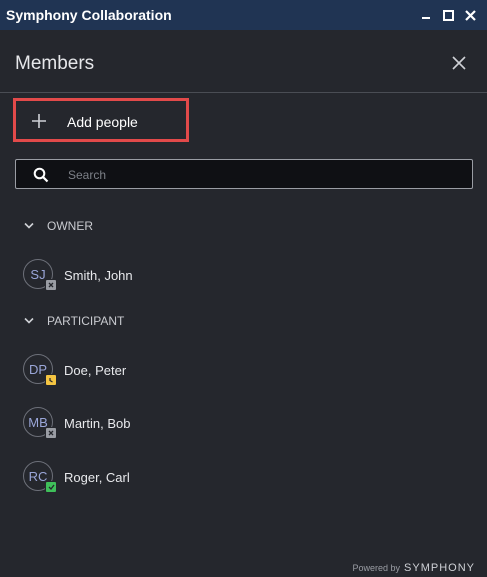 The height and width of the screenshot is (577, 487). I want to click on panel-title: Members, so click(55, 63).